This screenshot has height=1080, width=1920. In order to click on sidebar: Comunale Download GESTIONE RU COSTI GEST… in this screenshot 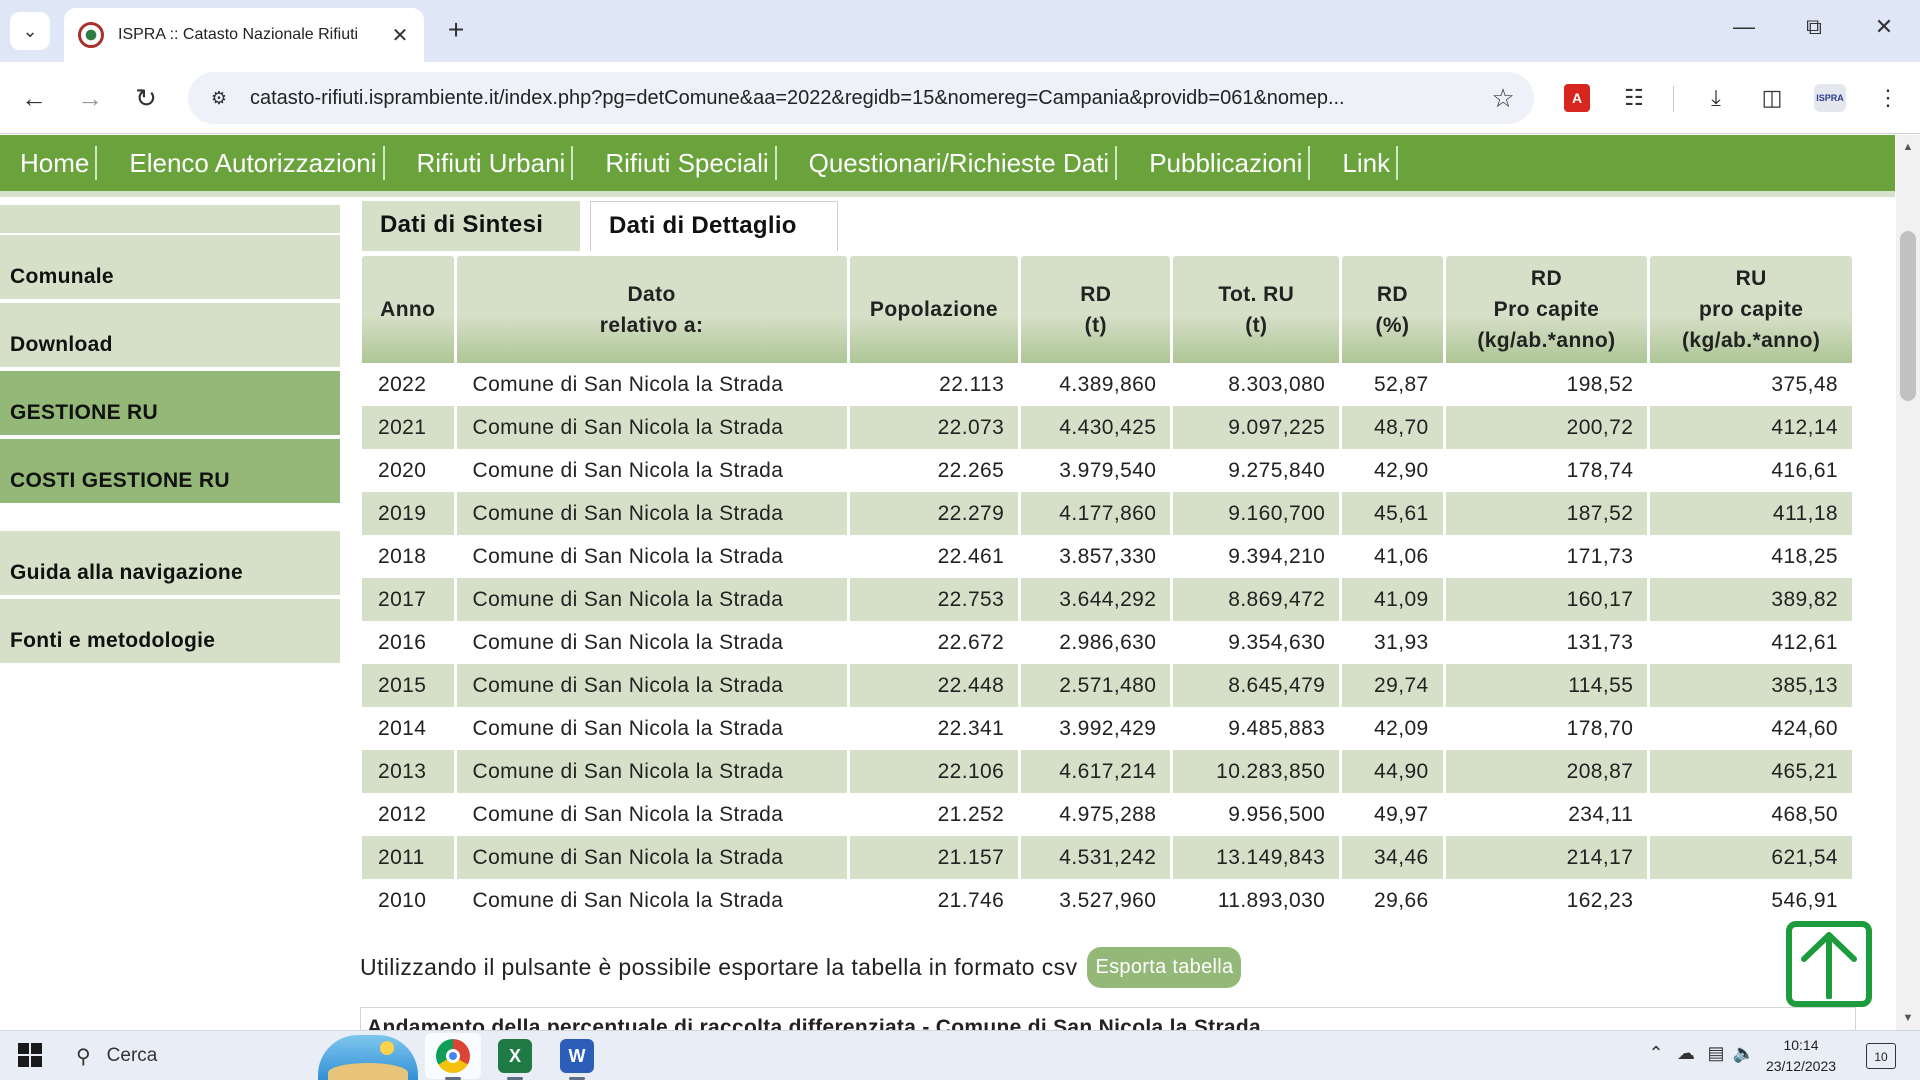, I will do `click(170, 436)`.